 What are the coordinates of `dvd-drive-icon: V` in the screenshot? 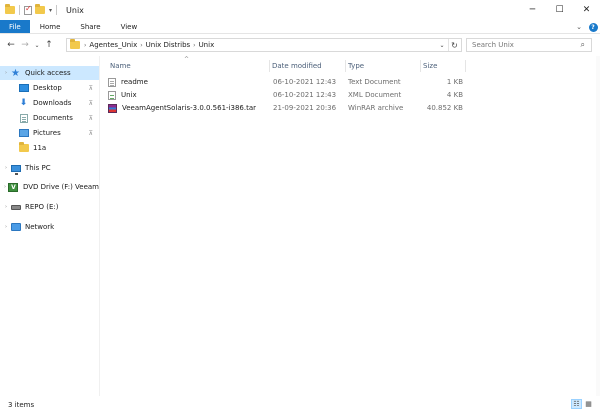 It's located at (13, 187).